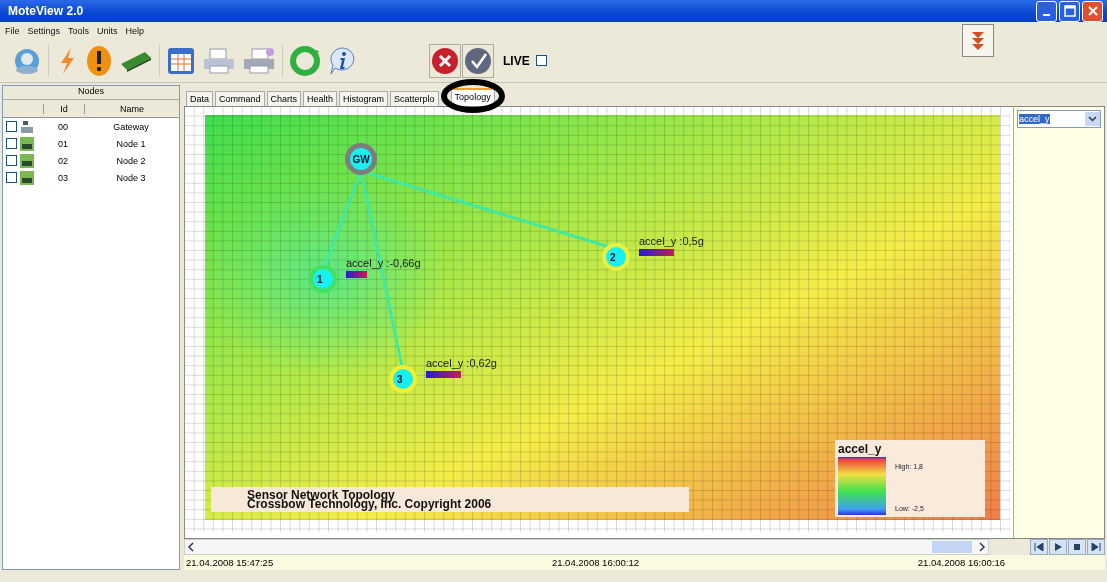 This screenshot has width=1107, height=582. What do you see at coordinates (586, 547) in the screenshot?
I see `horizontal-scrollbar` at bounding box center [586, 547].